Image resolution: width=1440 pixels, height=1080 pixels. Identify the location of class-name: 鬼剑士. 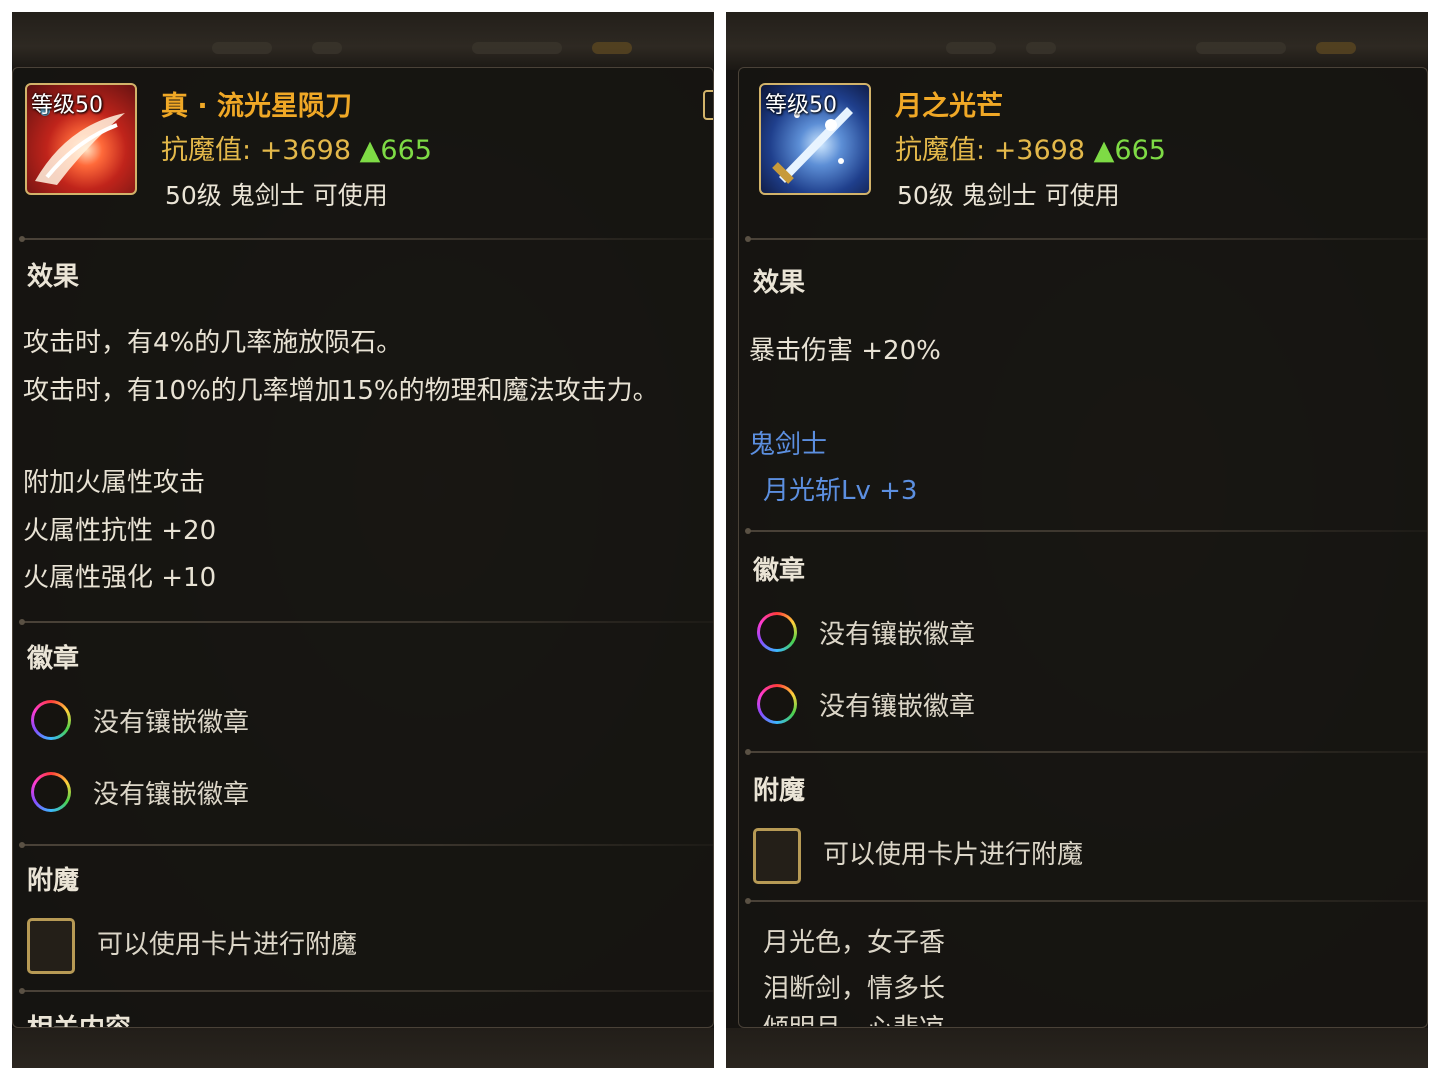
(788, 445).